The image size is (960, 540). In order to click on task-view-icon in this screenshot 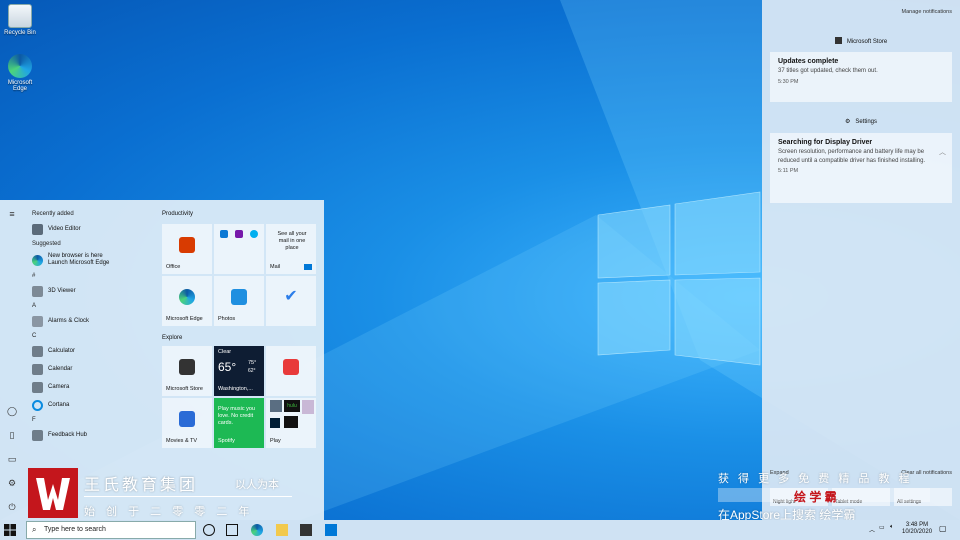, I will do `click(232, 530)`.